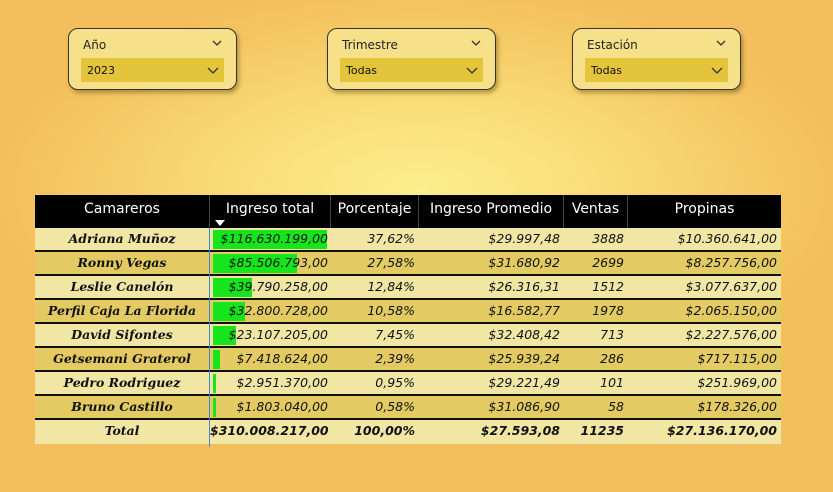 Image resolution: width=833 pixels, height=492 pixels. What do you see at coordinates (737, 382) in the screenshot?
I see `tips: $251.969,00` at bounding box center [737, 382].